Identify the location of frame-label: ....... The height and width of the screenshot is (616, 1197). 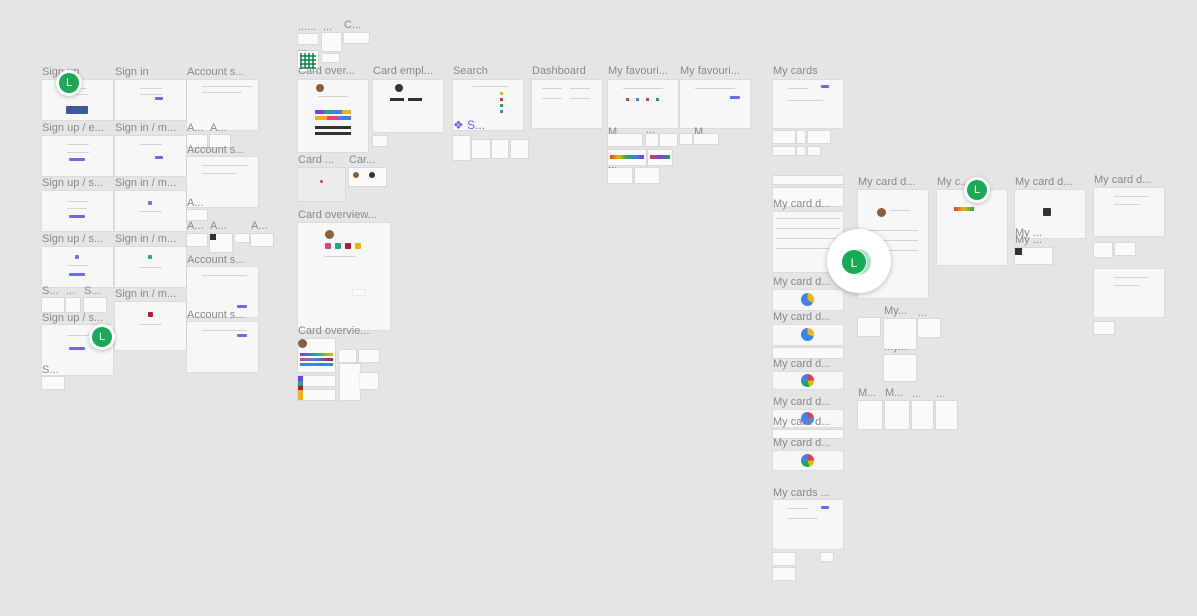
(307, 27).